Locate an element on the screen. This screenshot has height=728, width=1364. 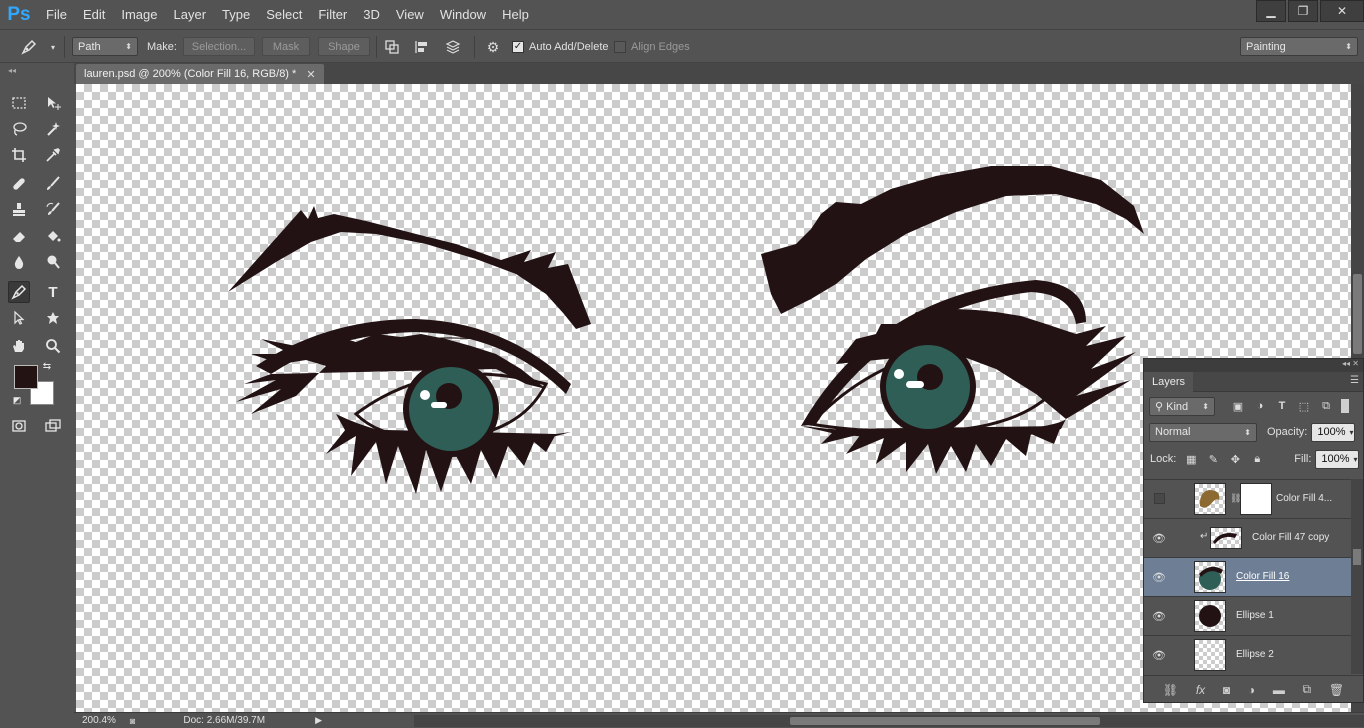
zoom-level: 200.4% is located at coordinates (99, 720).